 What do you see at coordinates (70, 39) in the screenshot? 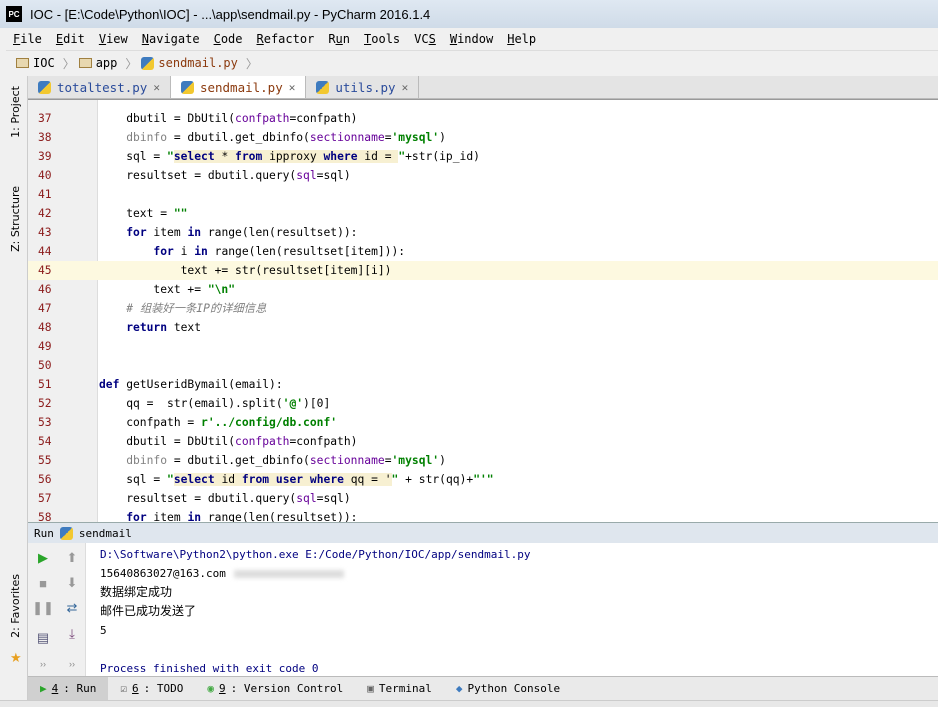
I see `menu-item: Edit` at bounding box center [70, 39].